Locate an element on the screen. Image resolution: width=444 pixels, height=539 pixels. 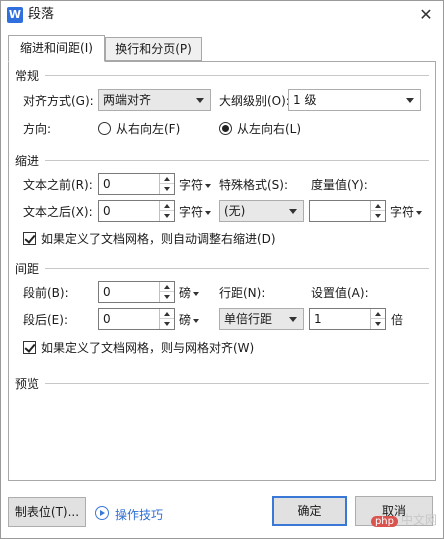
outline-value: 1 级 is located at coordinates (305, 100).